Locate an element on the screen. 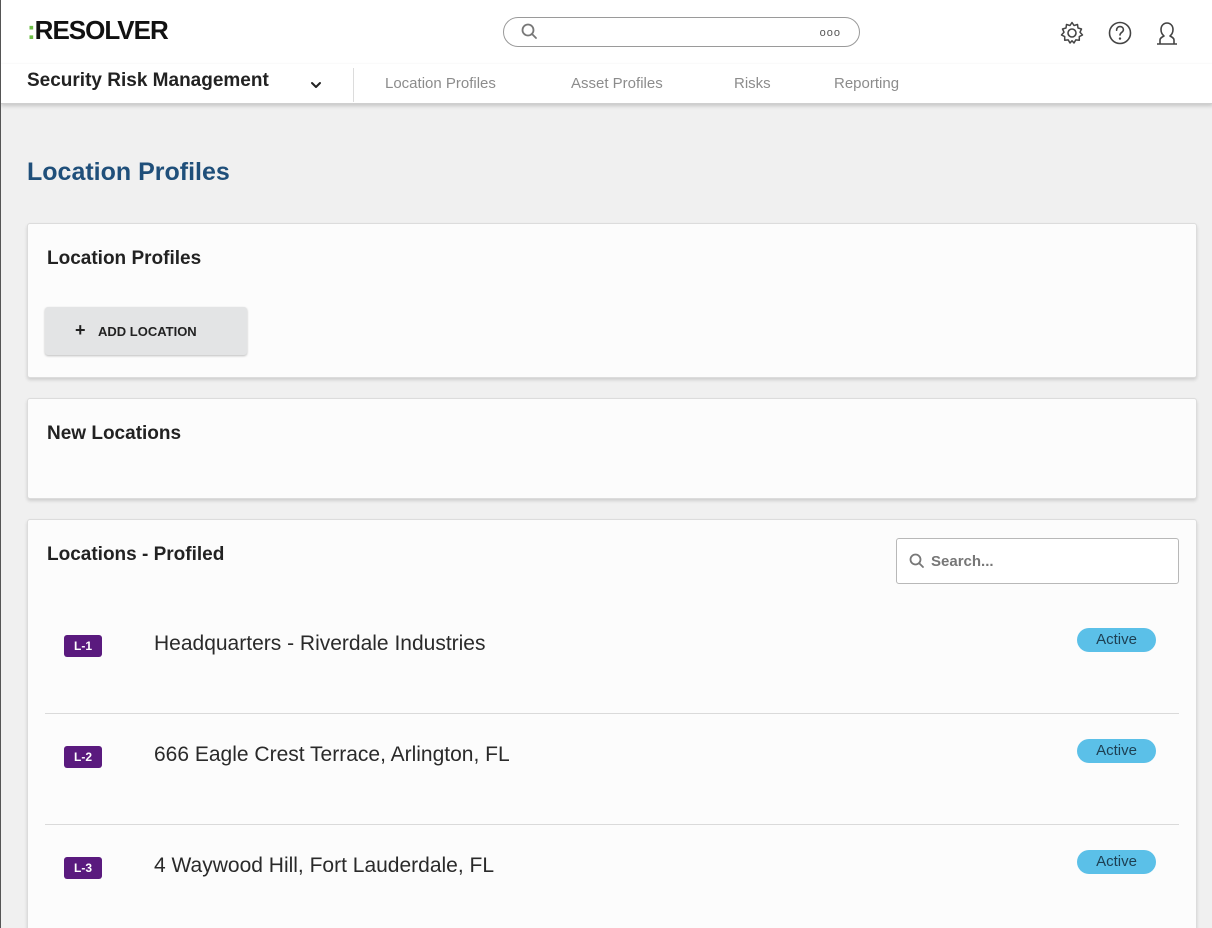  location-id-badge: L-2 is located at coordinates (83, 757).